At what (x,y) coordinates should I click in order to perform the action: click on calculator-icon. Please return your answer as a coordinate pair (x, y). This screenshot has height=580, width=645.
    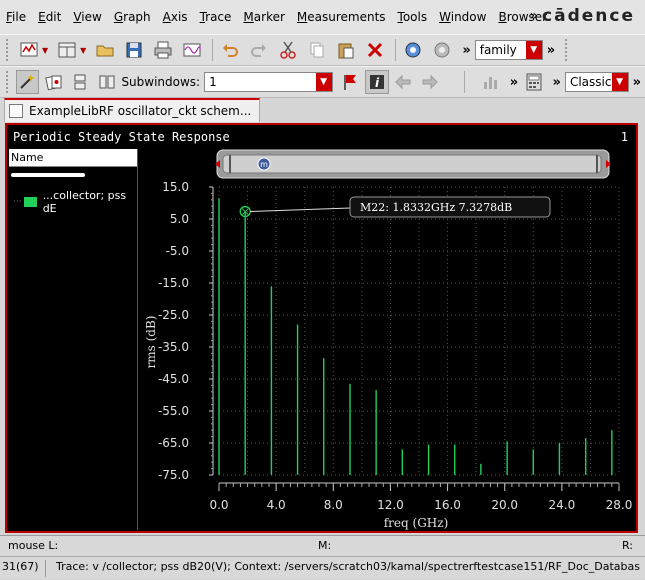
    Looking at the image, I should click on (533, 82).